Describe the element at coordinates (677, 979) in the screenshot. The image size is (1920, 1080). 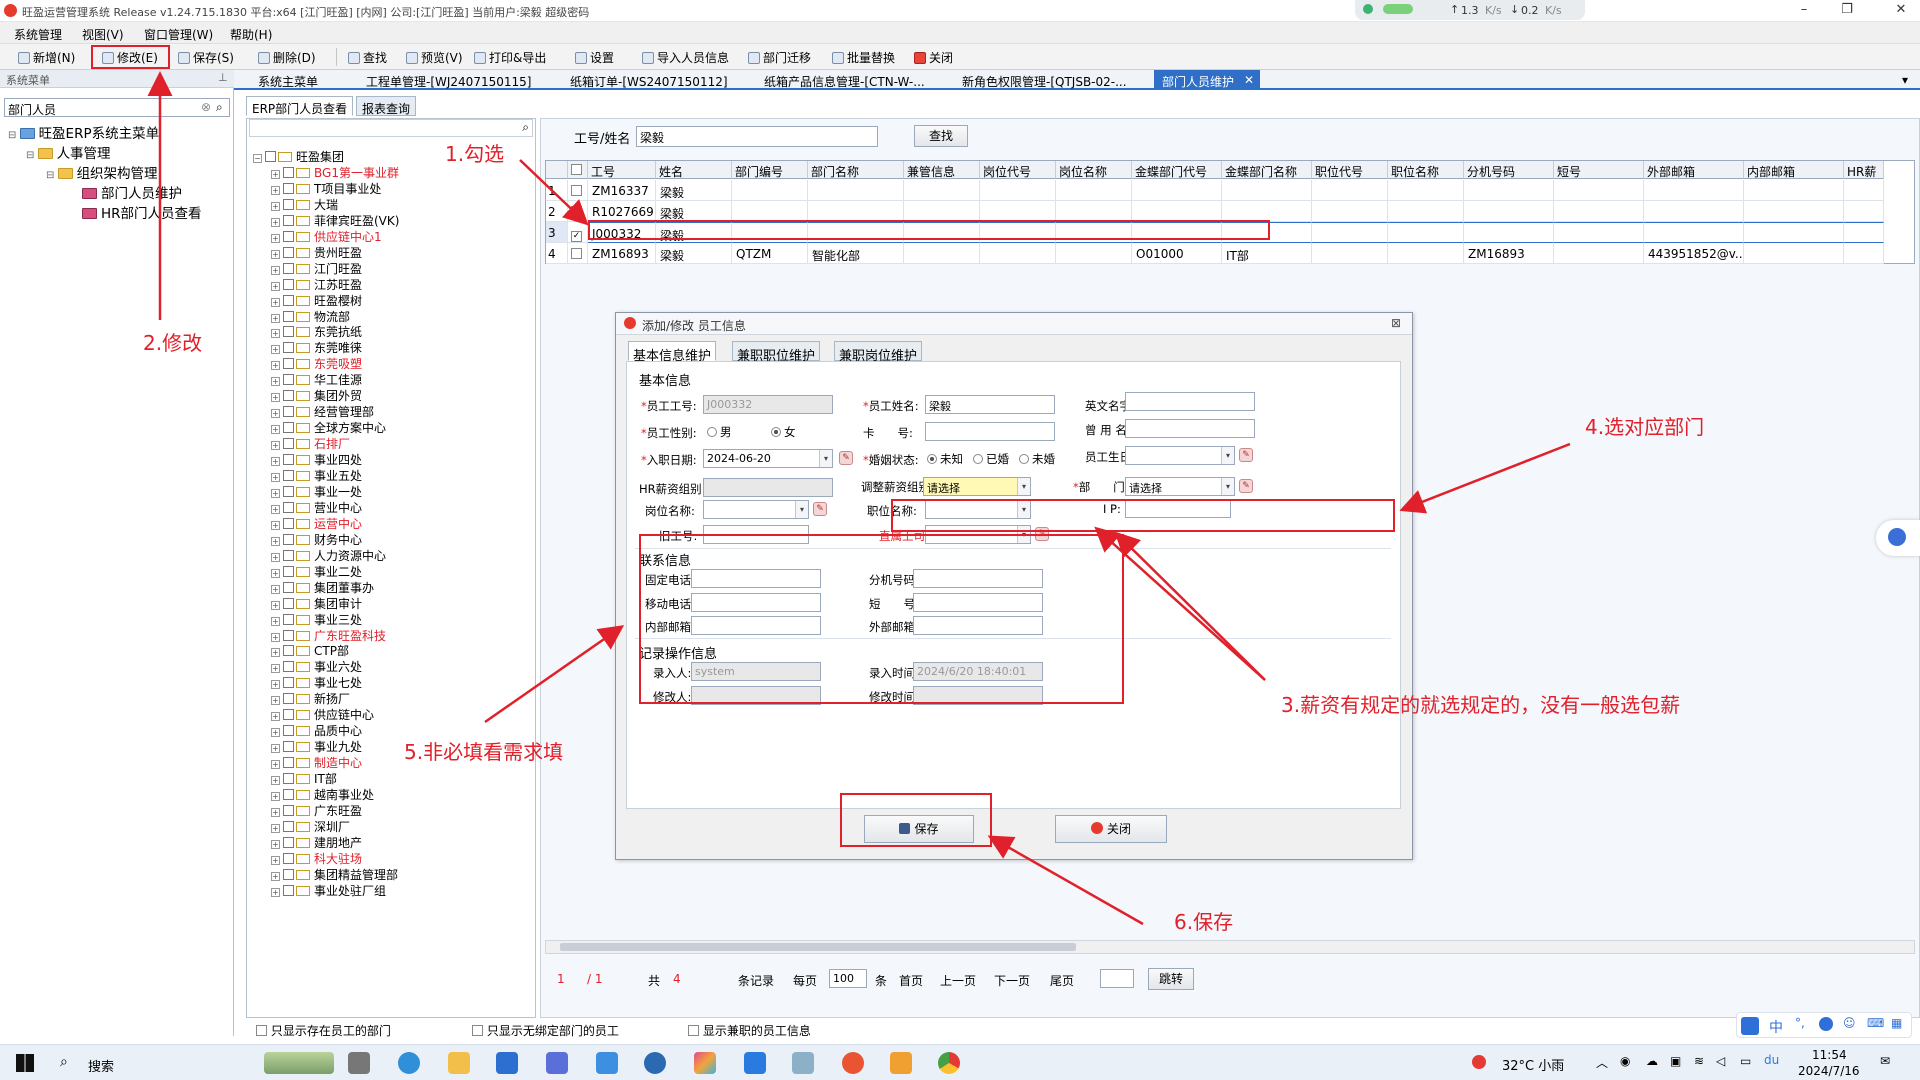
I see `total-count: 4` at that location.